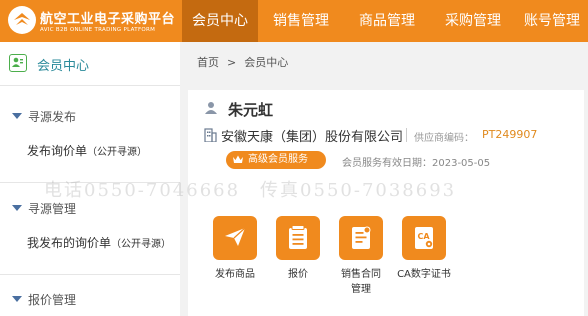  What do you see at coordinates (238, 159) in the screenshot?
I see `crown-icon` at bounding box center [238, 159].